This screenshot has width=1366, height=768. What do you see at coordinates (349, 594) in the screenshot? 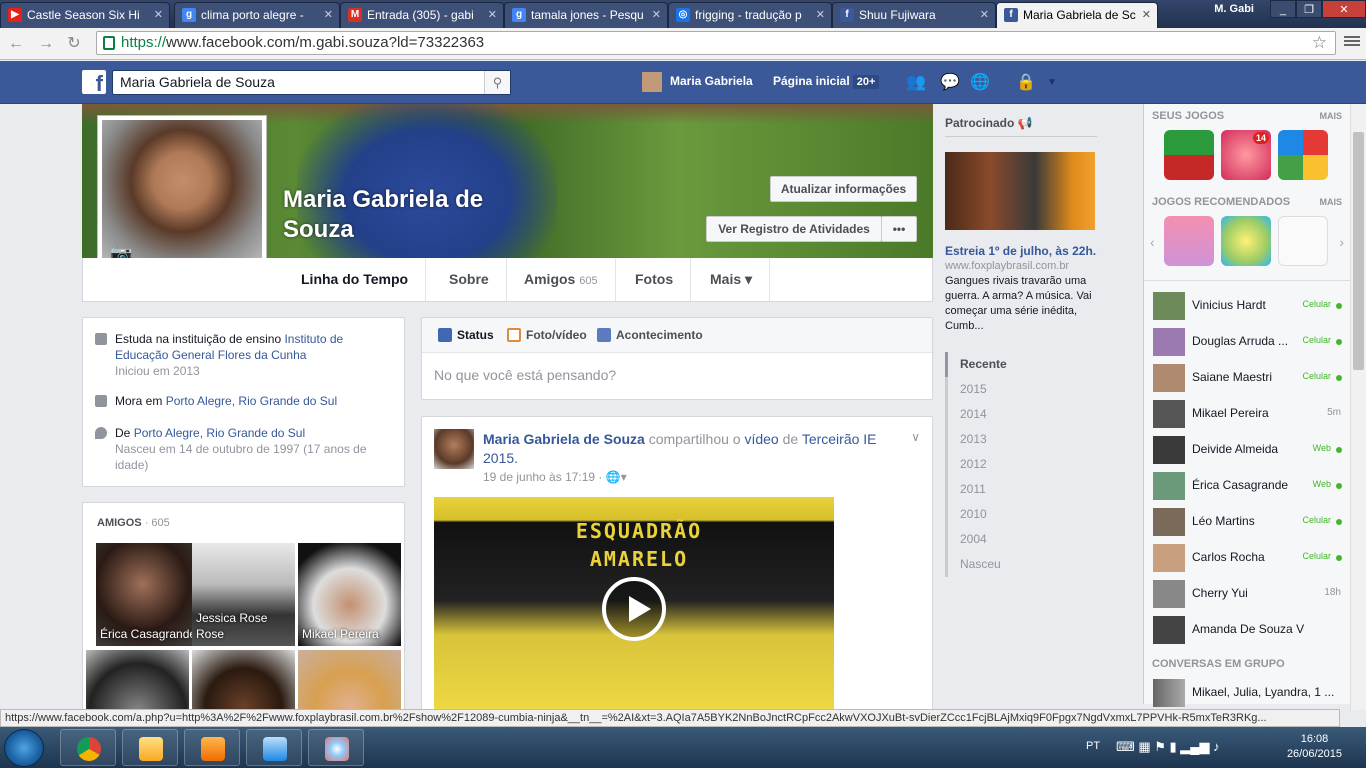
I see `friend-thumb: Mikael Pereira` at bounding box center [349, 594].